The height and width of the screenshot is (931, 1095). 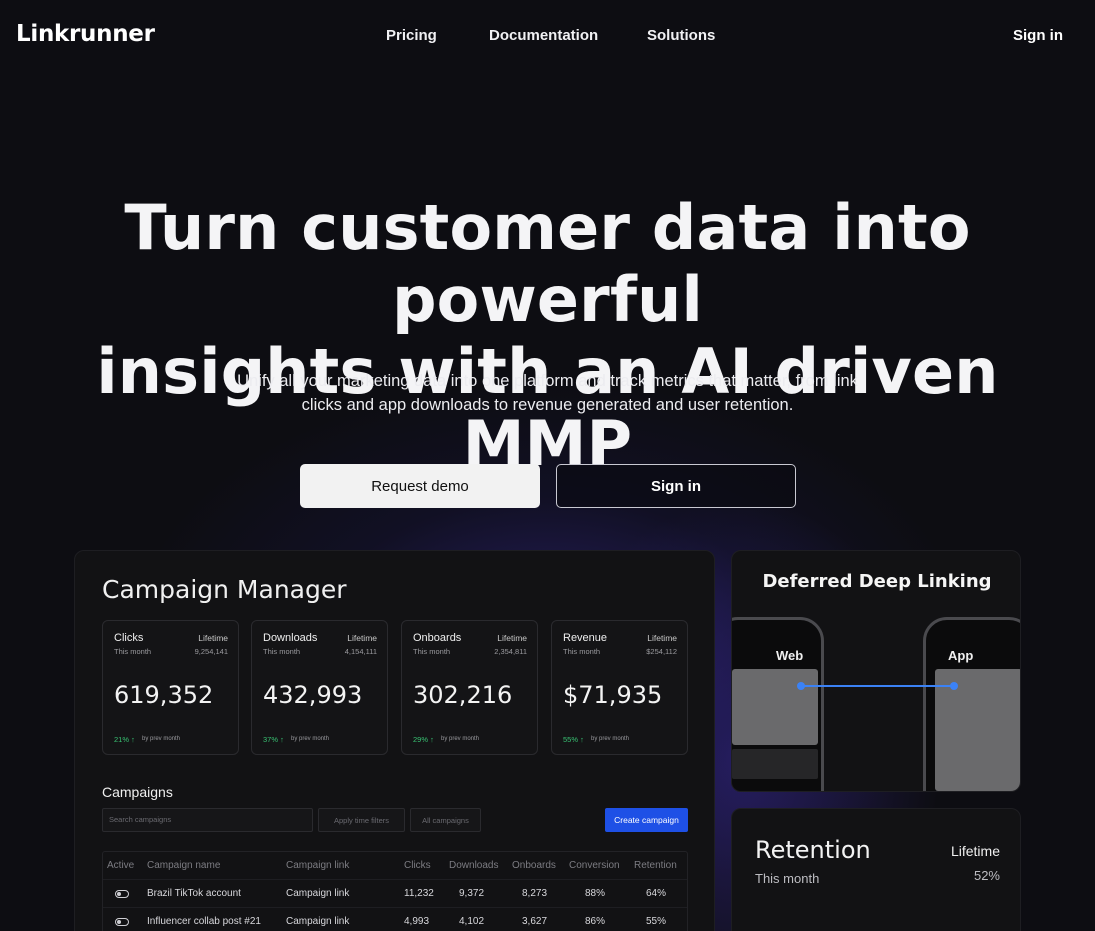 I want to click on cell-onboards: 8,273, so click(x=535, y=893).